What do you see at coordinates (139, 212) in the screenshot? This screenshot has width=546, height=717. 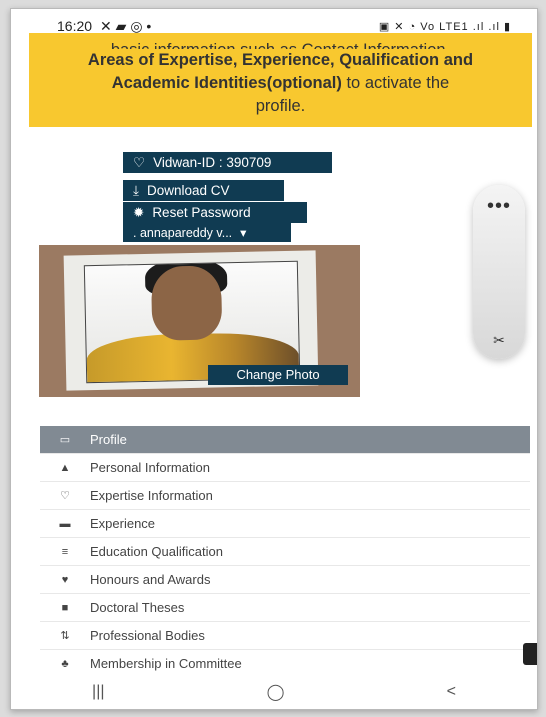 I see `gear-icon: ✹` at bounding box center [139, 212].